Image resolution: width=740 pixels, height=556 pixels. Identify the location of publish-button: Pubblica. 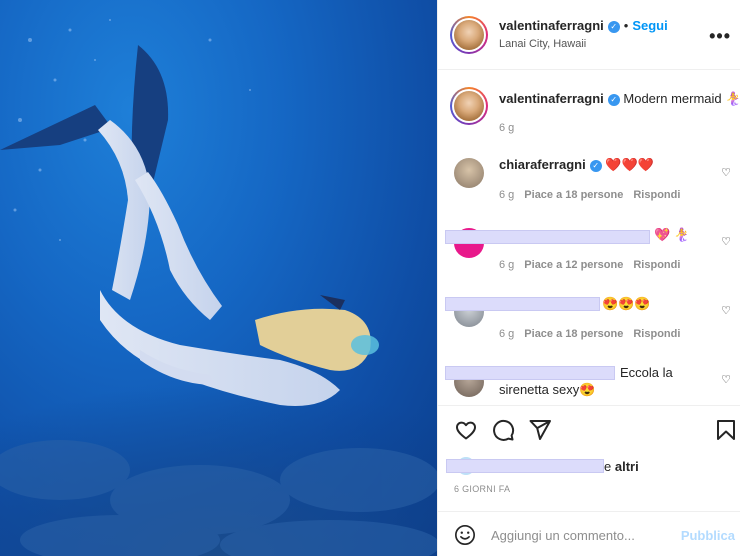
(708, 535).